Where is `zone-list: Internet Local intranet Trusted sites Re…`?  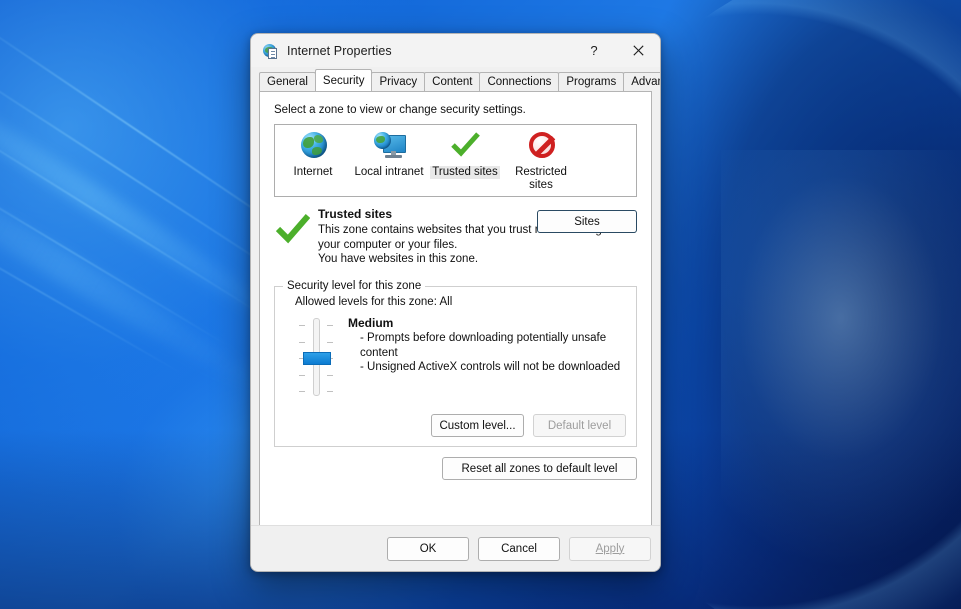 zone-list: Internet Local intranet Trusted sites Re… is located at coordinates (455, 160).